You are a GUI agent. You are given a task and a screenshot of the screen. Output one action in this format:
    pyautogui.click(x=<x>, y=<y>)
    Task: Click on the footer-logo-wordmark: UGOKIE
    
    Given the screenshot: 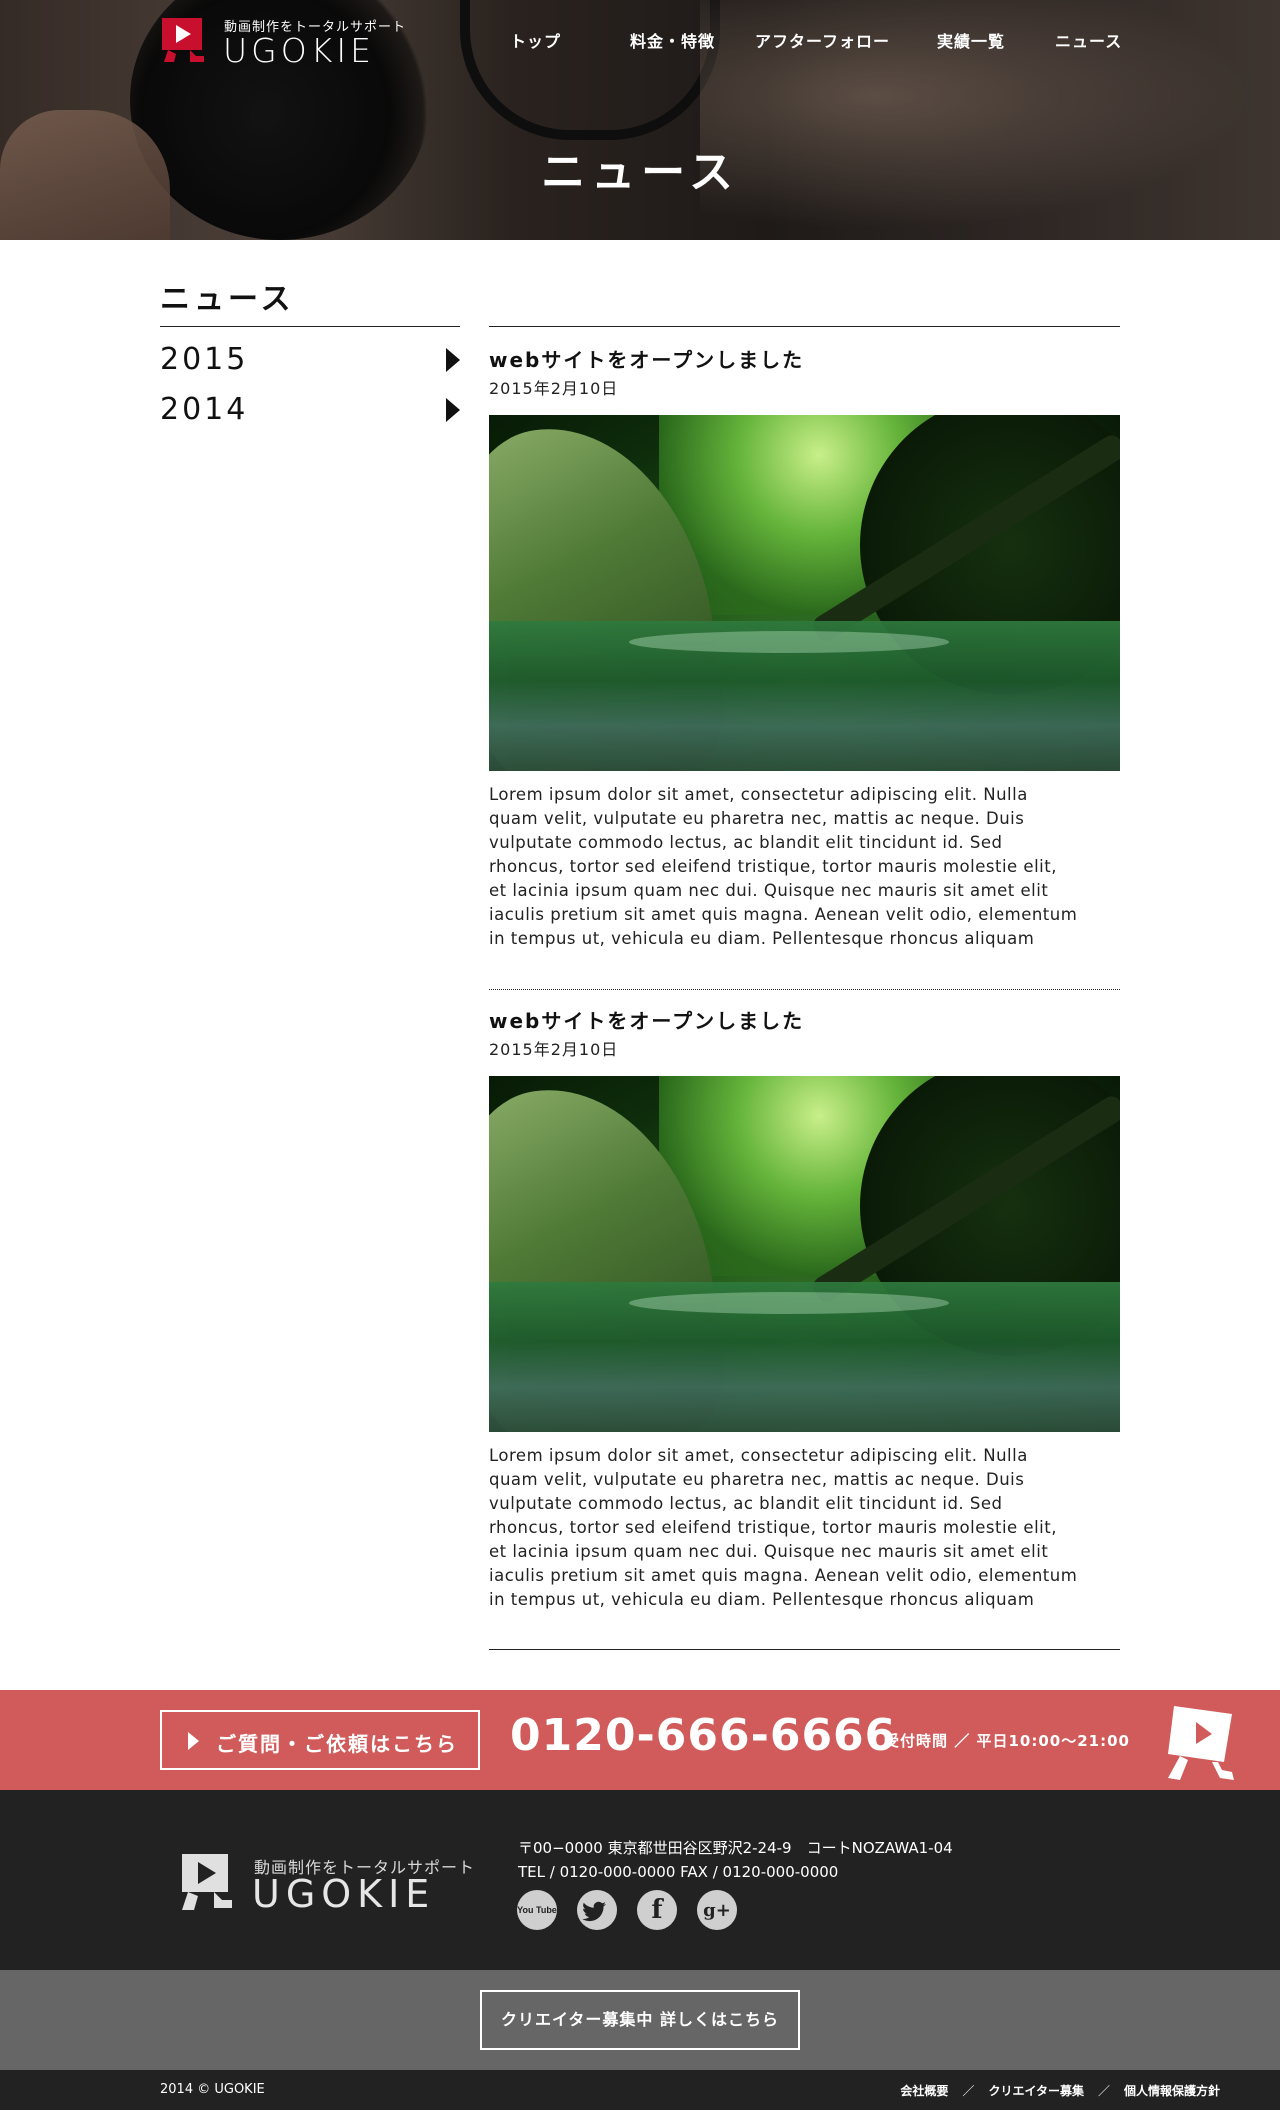 What is the action you would take?
    pyautogui.click(x=344, y=1894)
    